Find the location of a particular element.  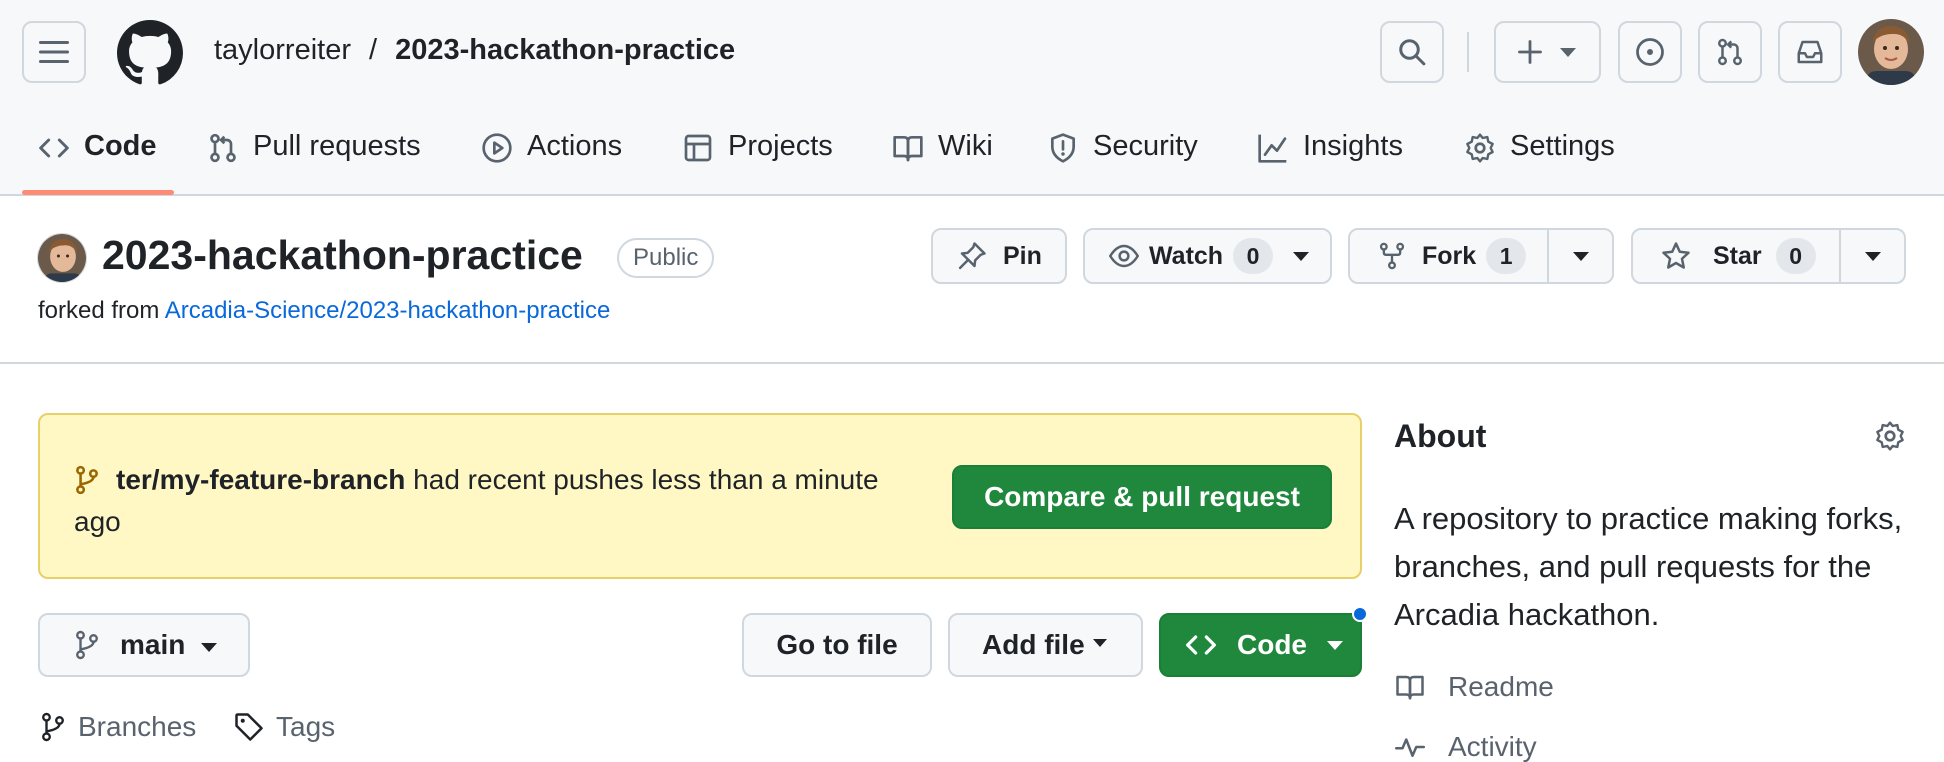

tab-code: Code is located at coordinates (97, 160).